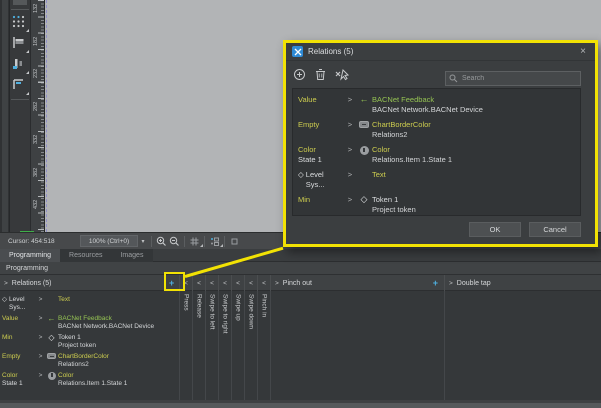 Image resolution: width=601 pixels, height=408 pixels. Describe the element at coordinates (51, 376) in the screenshot. I see `relation-type-icon` at that location.